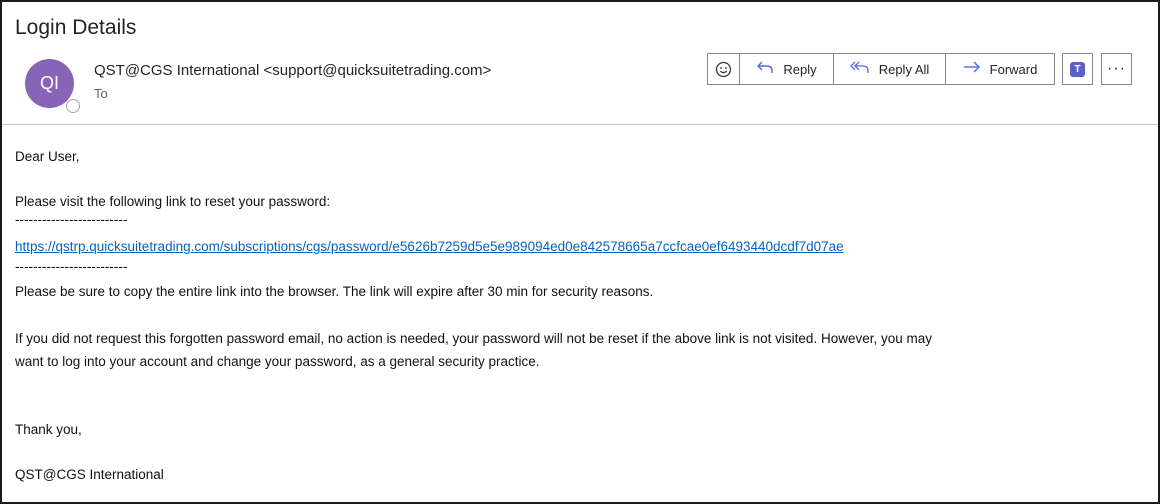 The image size is (1160, 504). I want to click on teams-icon: T, so click(1077, 69).